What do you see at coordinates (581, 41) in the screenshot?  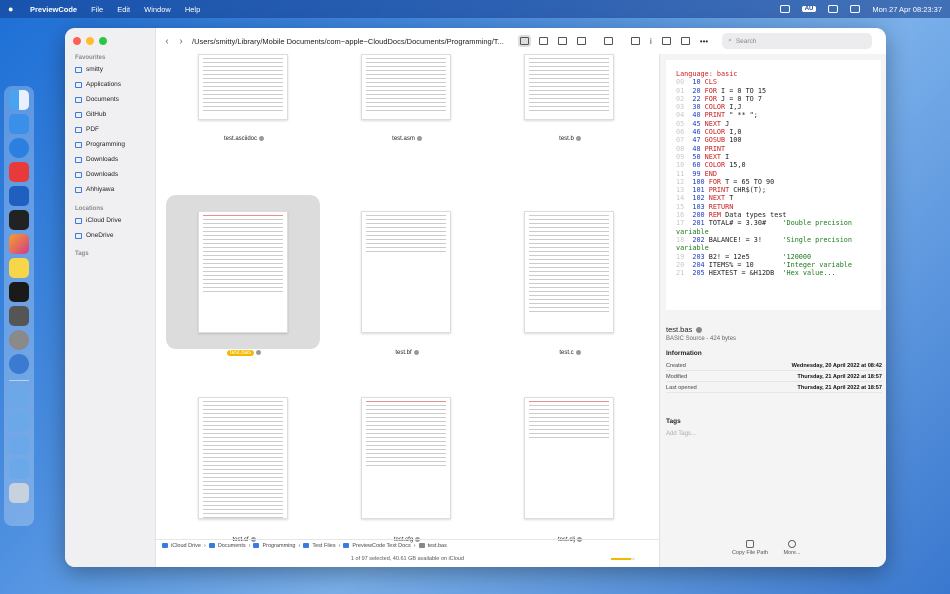 I see `gallery-view-icon` at bounding box center [581, 41].